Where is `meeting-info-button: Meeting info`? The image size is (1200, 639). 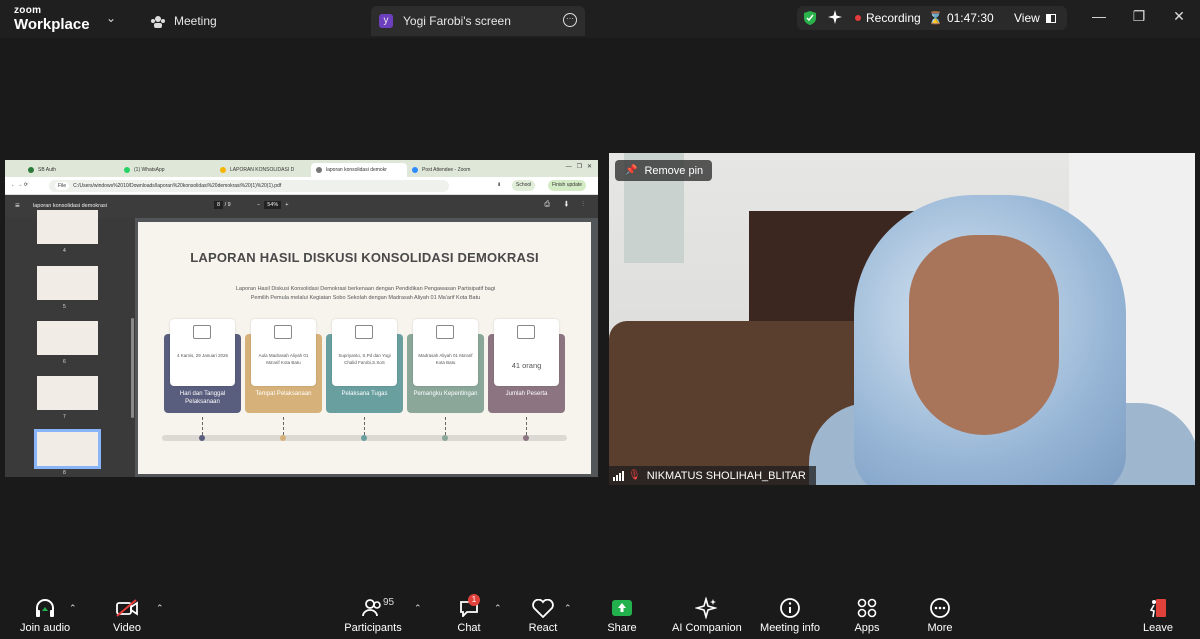
meeting-info-button: Meeting info is located at coordinates (790, 615).